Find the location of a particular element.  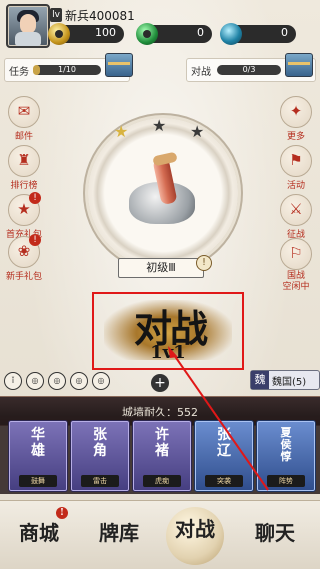

newbie-gift-badge: ! is located at coordinates (35, 240).